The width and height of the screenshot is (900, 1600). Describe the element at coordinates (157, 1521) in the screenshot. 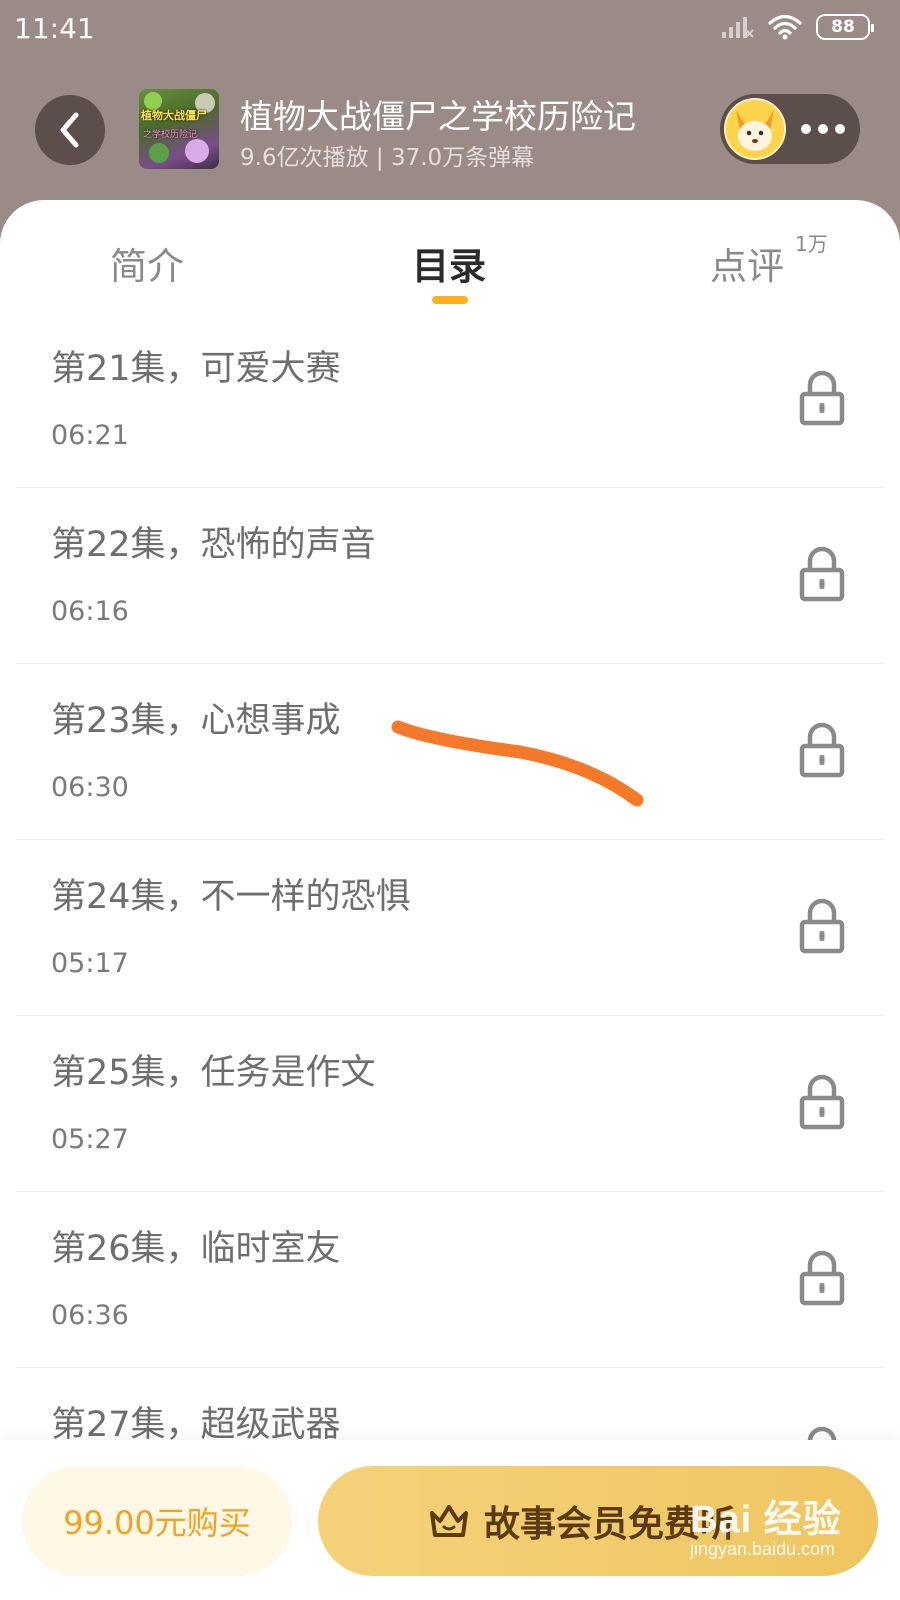

I see `buy-button: 99.00元购买` at that location.